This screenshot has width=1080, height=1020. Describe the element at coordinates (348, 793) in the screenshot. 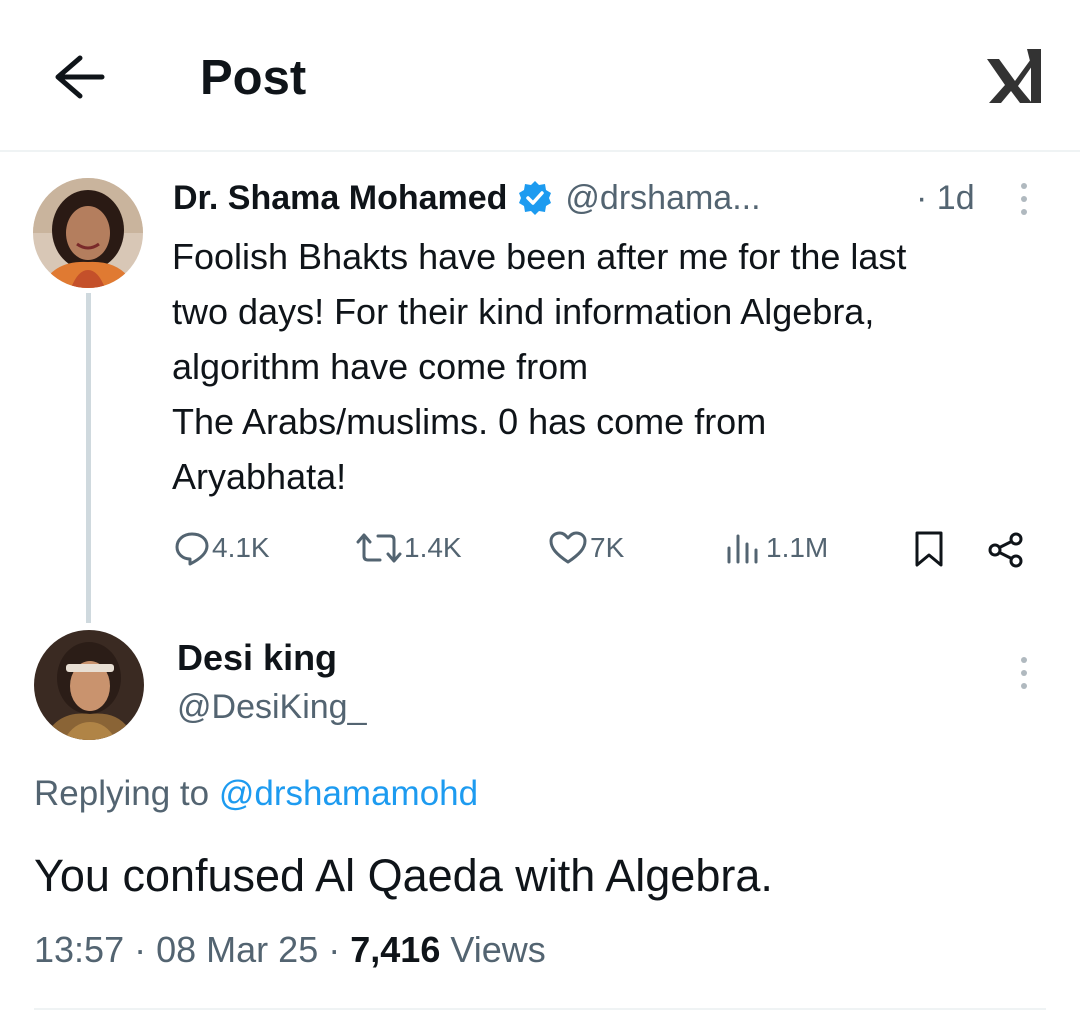

I see `replying-handle-link: @drshamamohd` at that location.